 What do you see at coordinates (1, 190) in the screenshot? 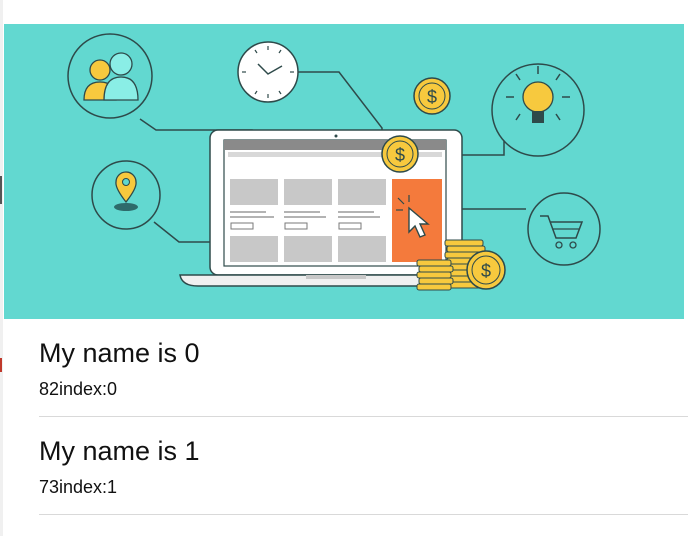
I see `edge-mark` at bounding box center [1, 190].